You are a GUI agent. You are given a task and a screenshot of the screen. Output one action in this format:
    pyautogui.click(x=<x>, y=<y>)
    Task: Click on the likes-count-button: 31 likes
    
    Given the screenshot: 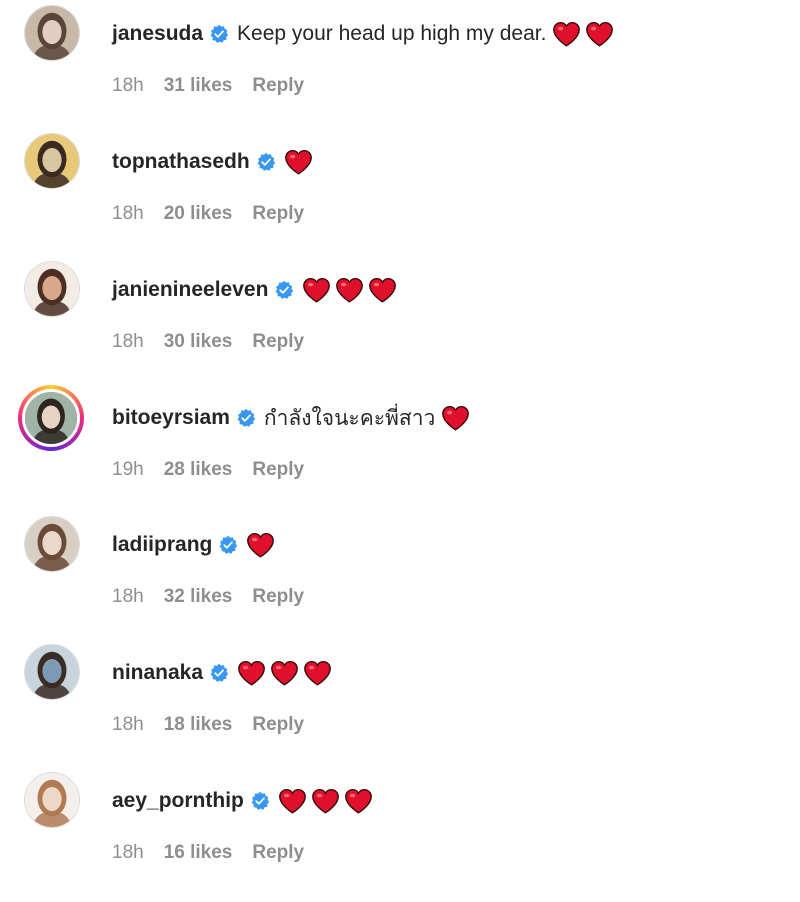 What is the action you would take?
    pyautogui.click(x=198, y=86)
    